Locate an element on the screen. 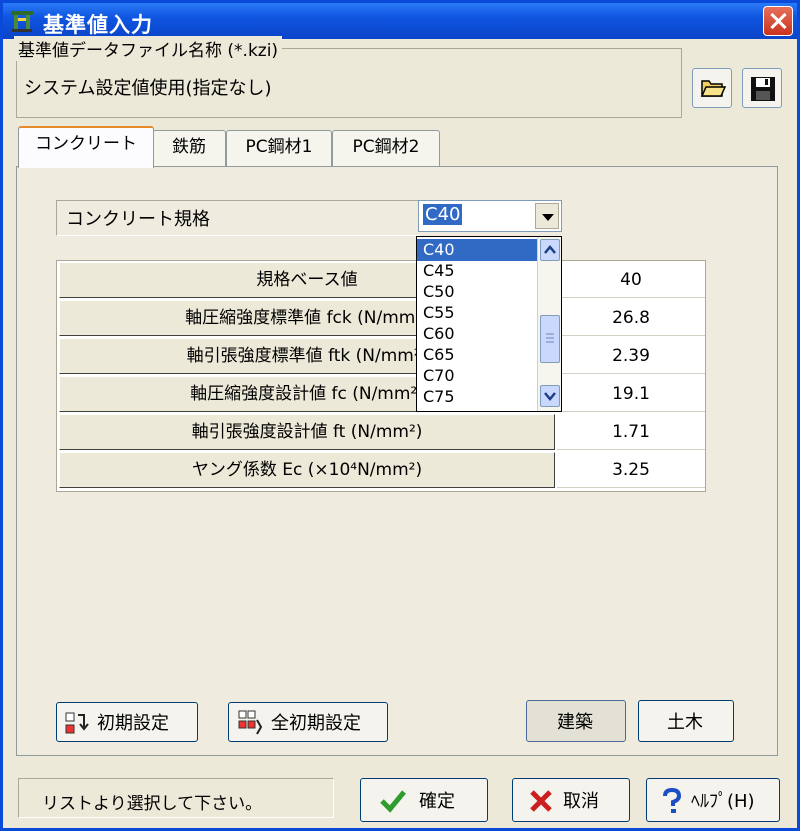 The width and height of the screenshot is (800, 831). list-item: C70 is located at coordinates (477, 376).